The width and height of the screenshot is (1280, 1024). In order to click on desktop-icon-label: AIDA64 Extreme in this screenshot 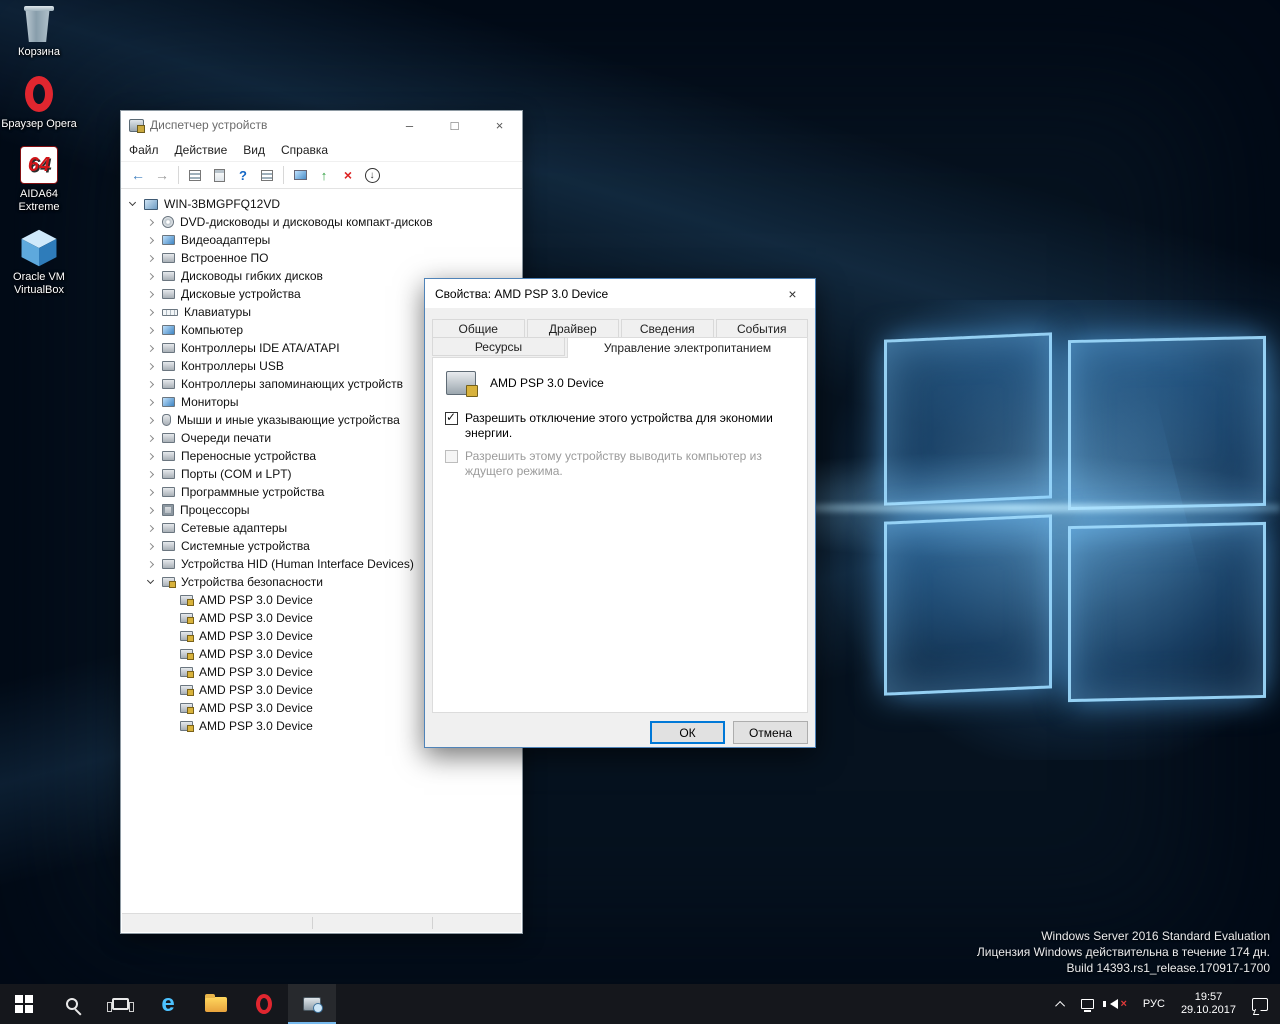, I will do `click(39, 200)`.